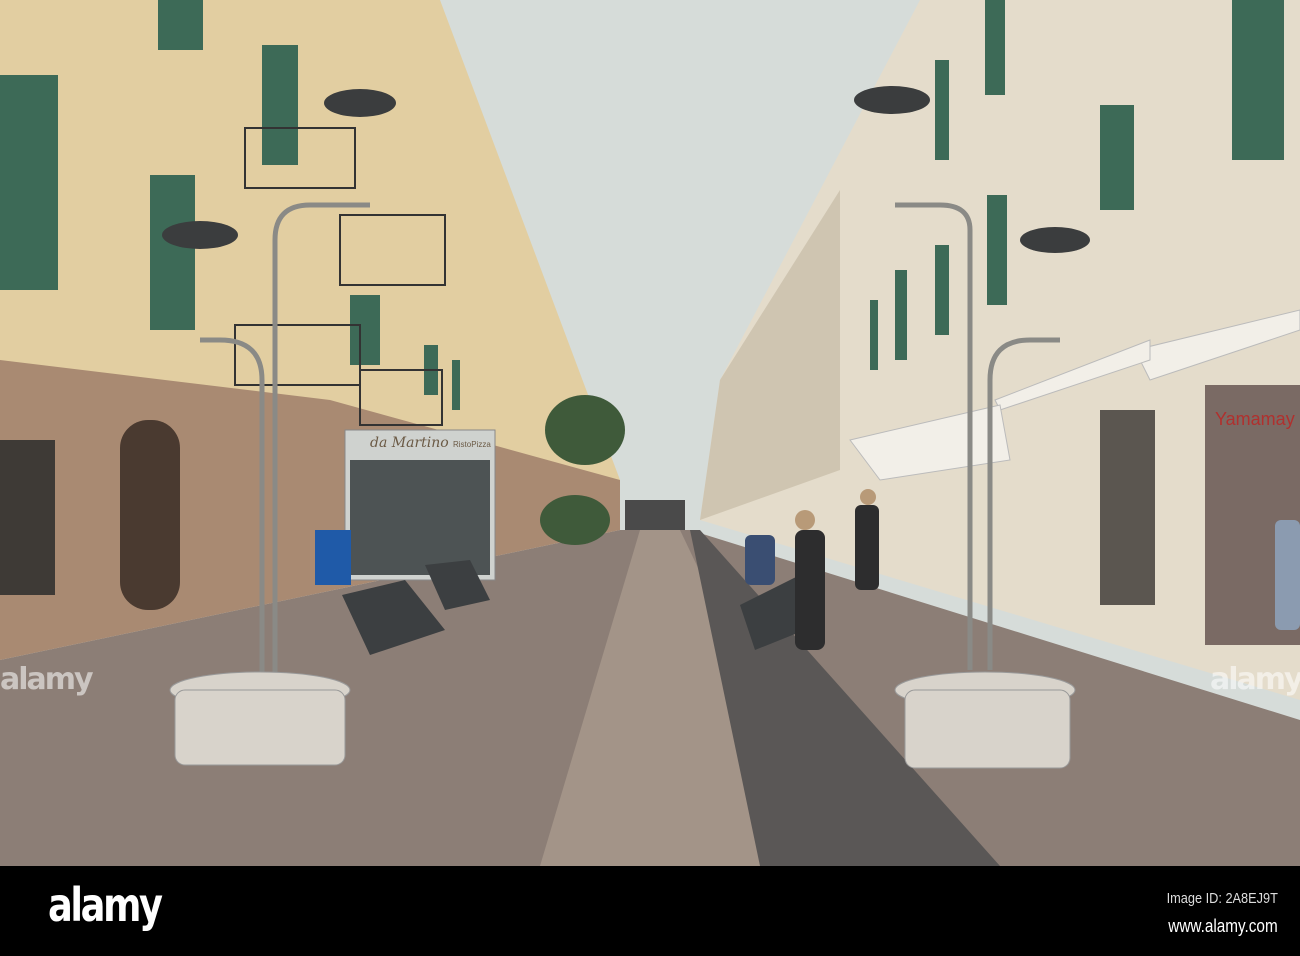 This screenshot has height=956, width=1300. Describe the element at coordinates (409, 443) in the screenshot. I see `restaurant-sign: da Martino` at that location.